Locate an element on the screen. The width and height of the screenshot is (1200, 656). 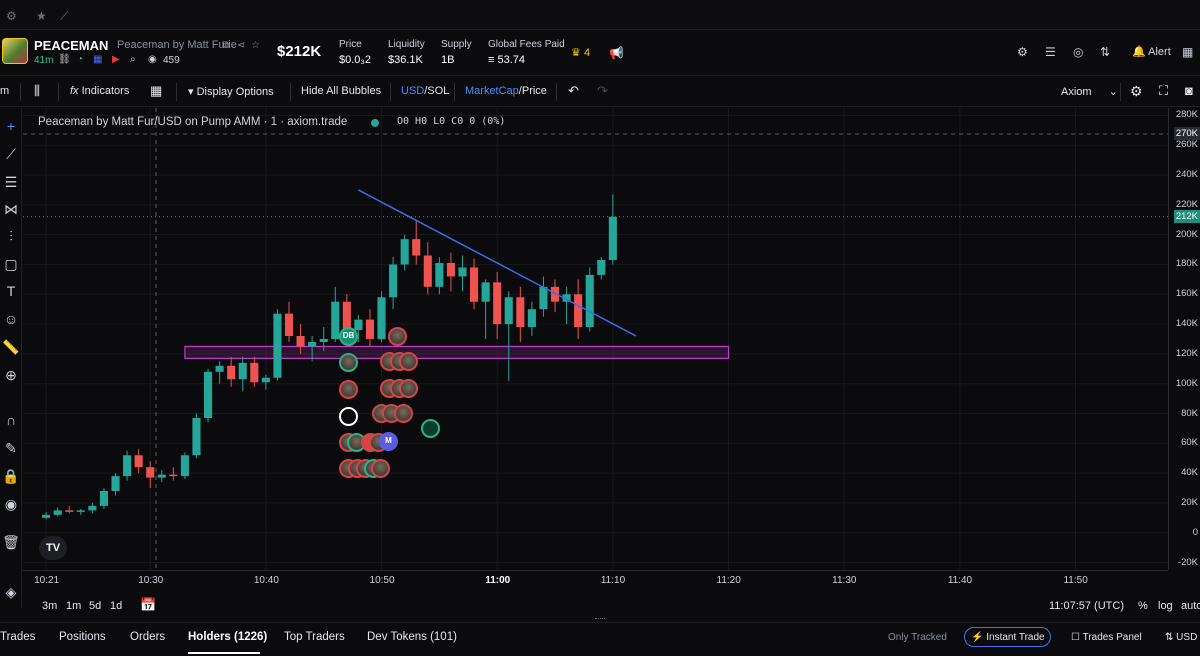
copy-icon: ⧉ is located at coordinates (225, 45).